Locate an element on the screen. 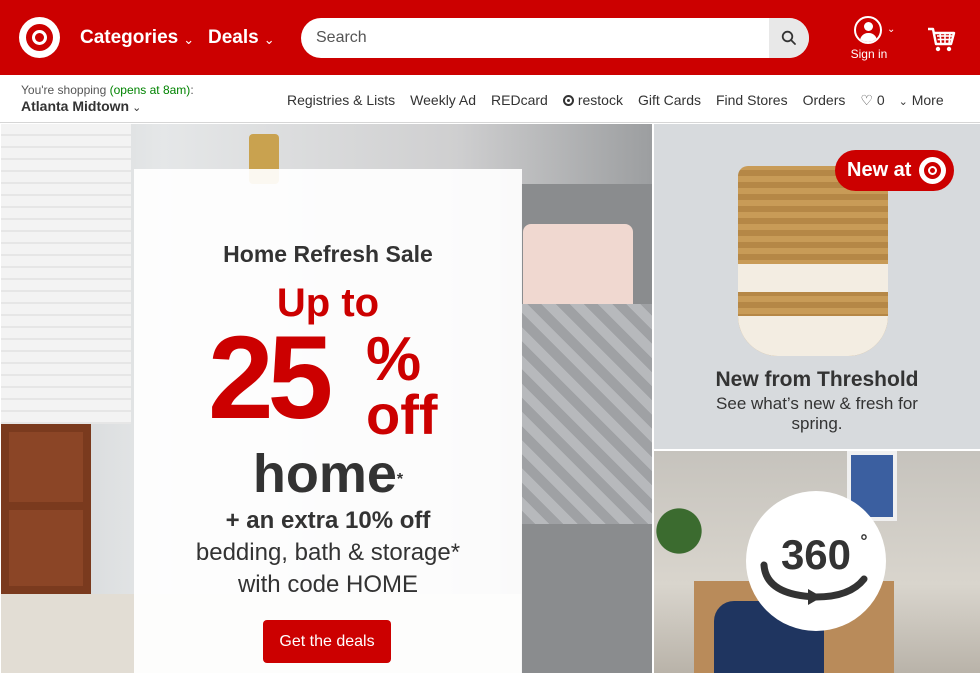 This screenshot has width=980, height=673. link-restock: restock is located at coordinates (592, 100).